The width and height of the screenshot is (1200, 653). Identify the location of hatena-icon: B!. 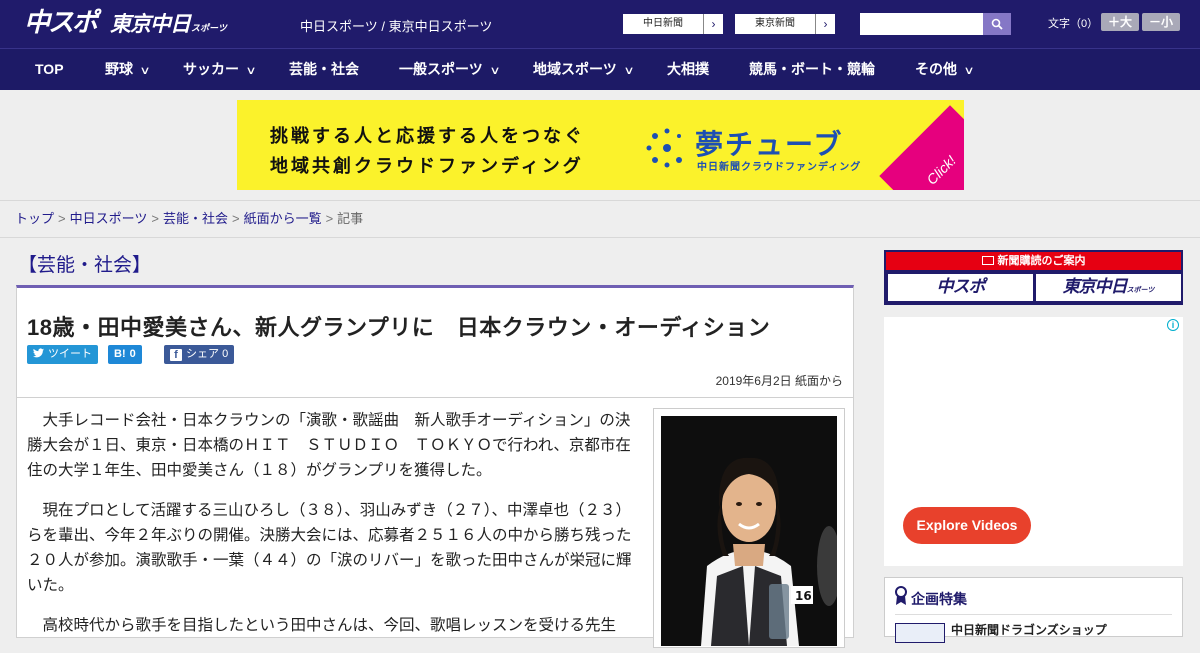
(120, 354).